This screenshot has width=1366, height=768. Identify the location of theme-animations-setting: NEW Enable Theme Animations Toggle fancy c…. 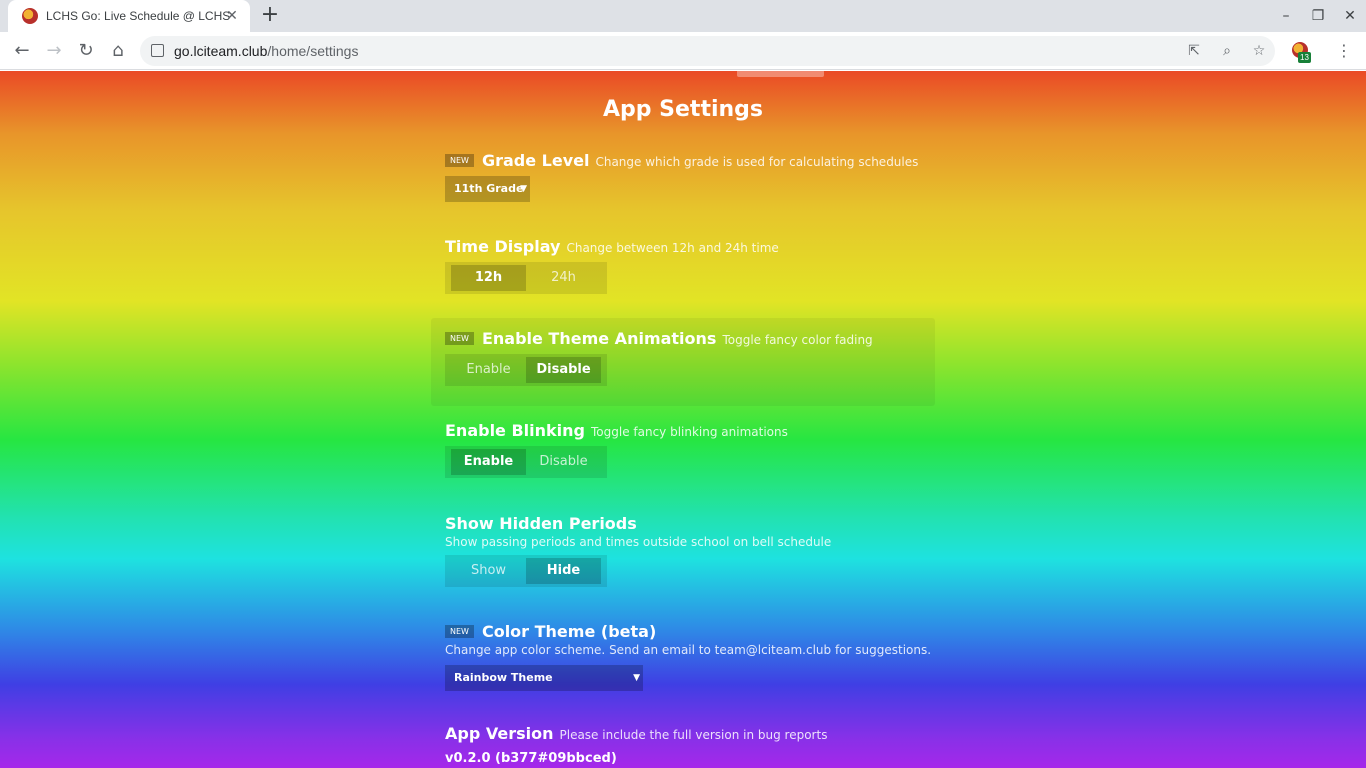
(659, 357).